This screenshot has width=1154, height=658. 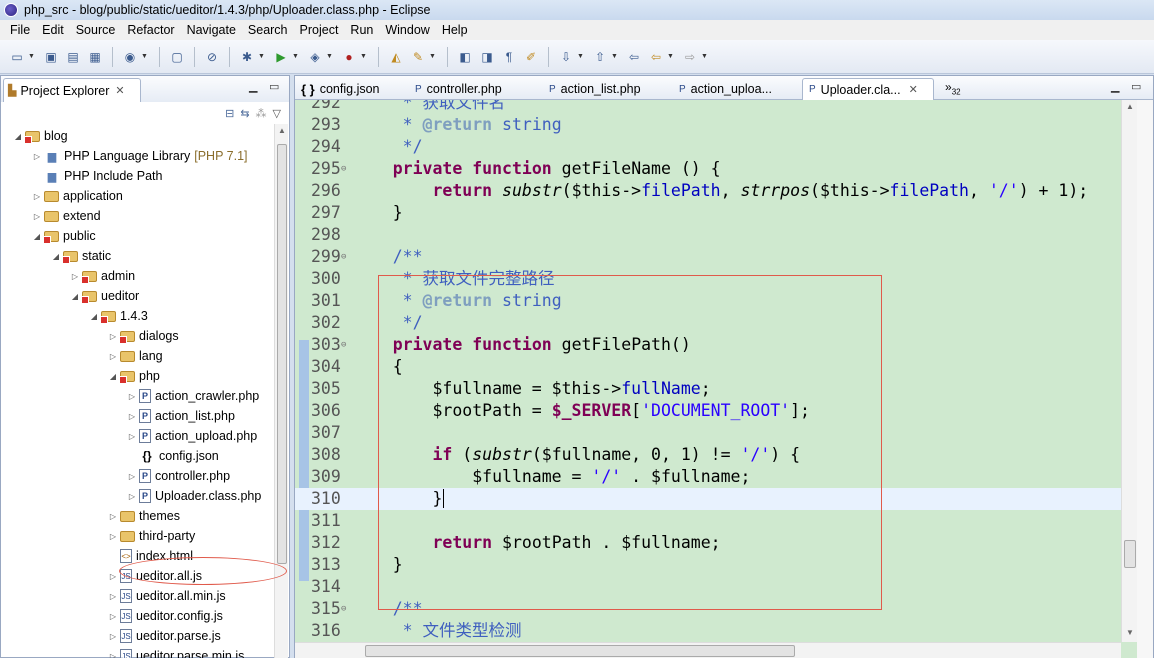 What do you see at coordinates (1130, 554) in the screenshot?
I see `code-scrollbar-thumb` at bounding box center [1130, 554].